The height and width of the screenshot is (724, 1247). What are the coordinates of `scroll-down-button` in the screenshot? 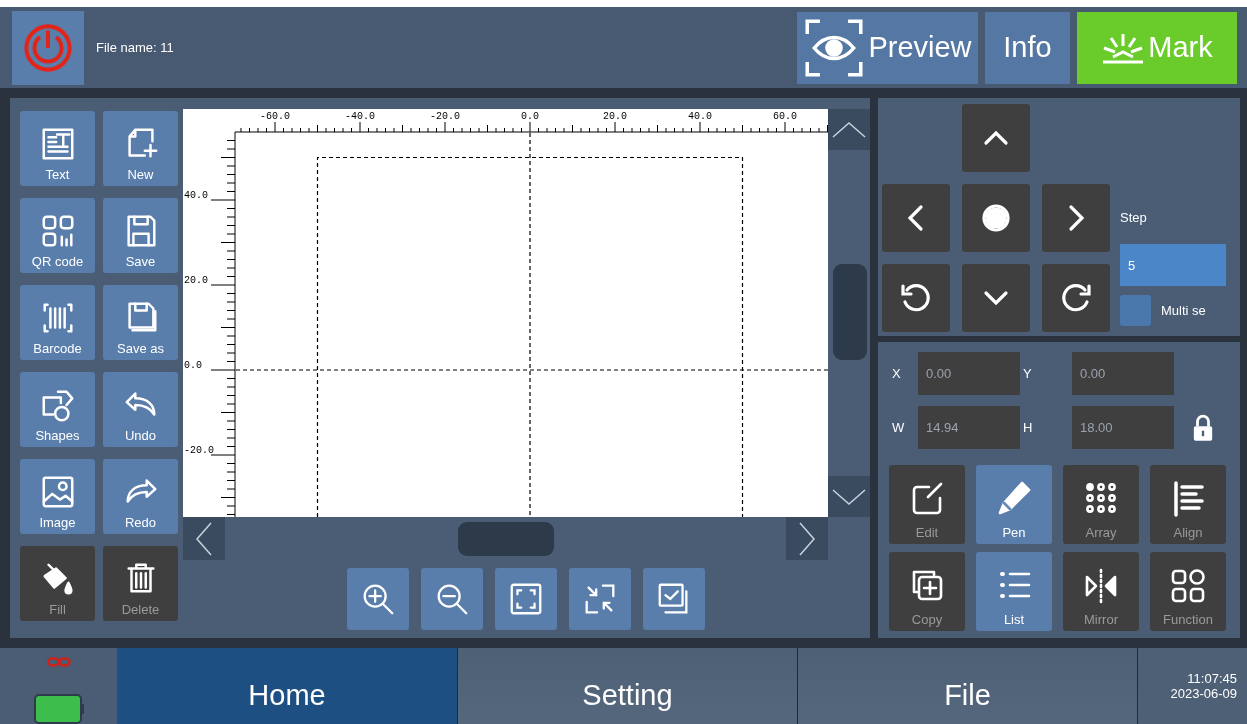 It's located at (849, 496).